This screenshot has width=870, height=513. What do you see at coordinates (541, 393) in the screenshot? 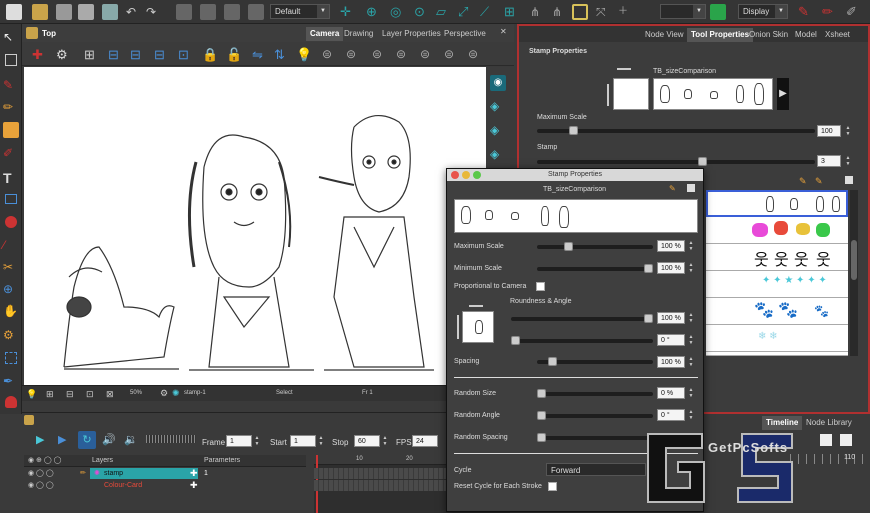
I see `random-size-knob` at bounding box center [541, 393].